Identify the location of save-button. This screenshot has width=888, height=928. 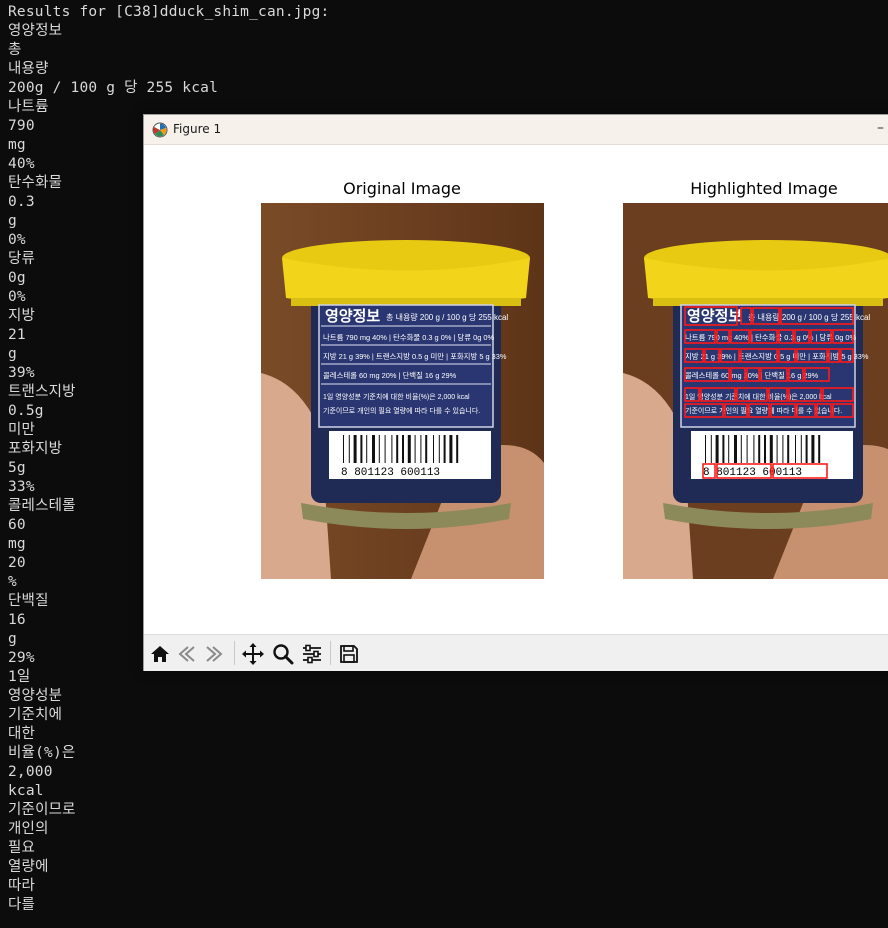
(349, 654).